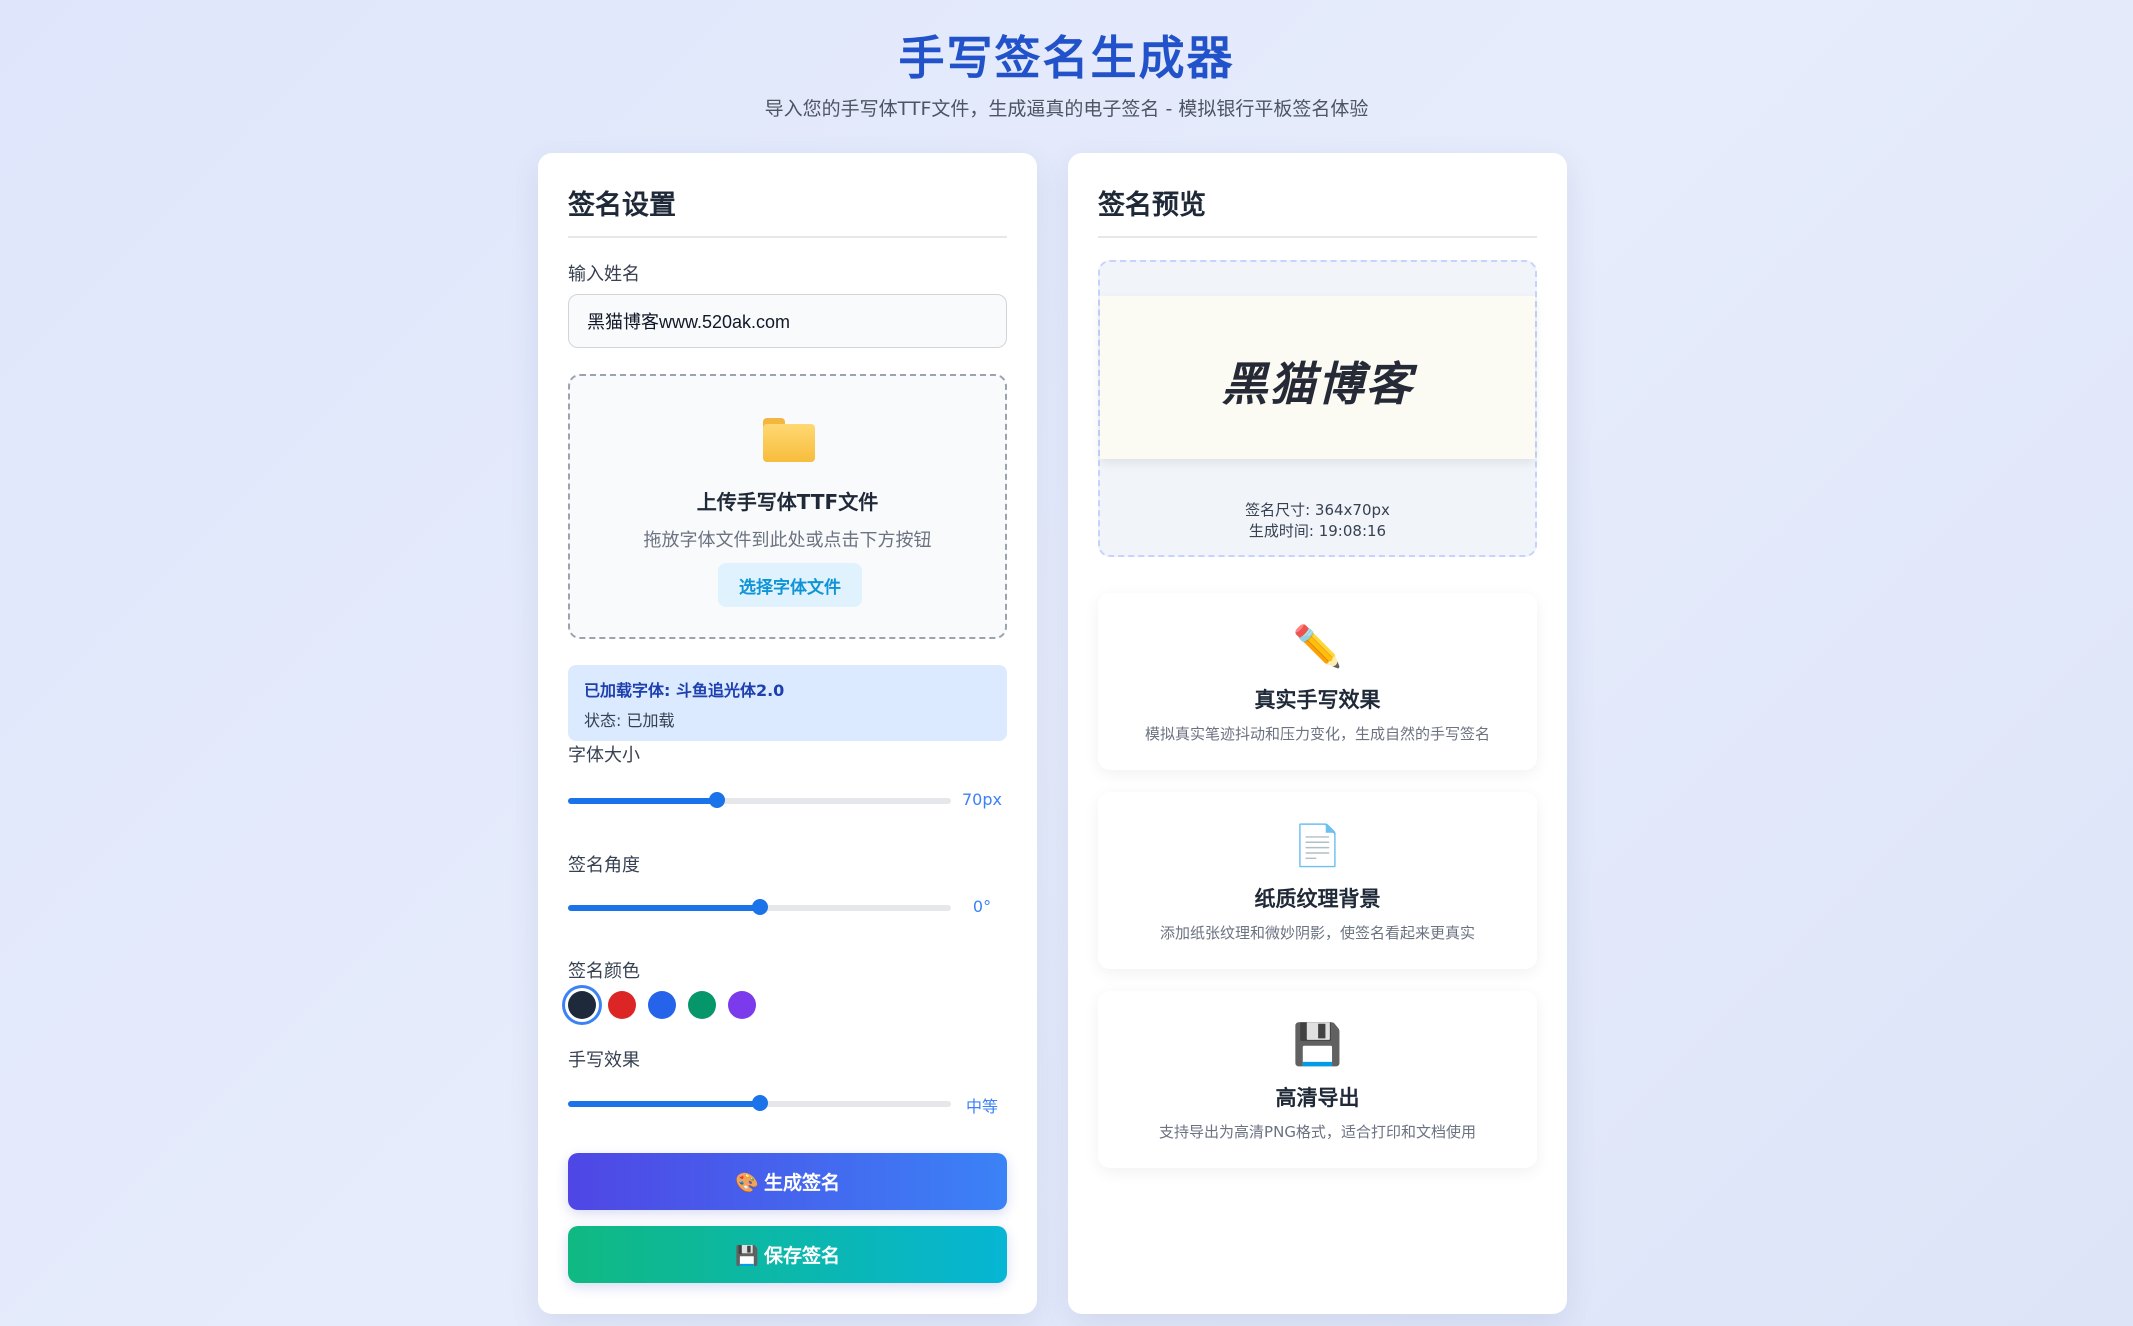  I want to click on settings-title: 签名设置, so click(787, 210).